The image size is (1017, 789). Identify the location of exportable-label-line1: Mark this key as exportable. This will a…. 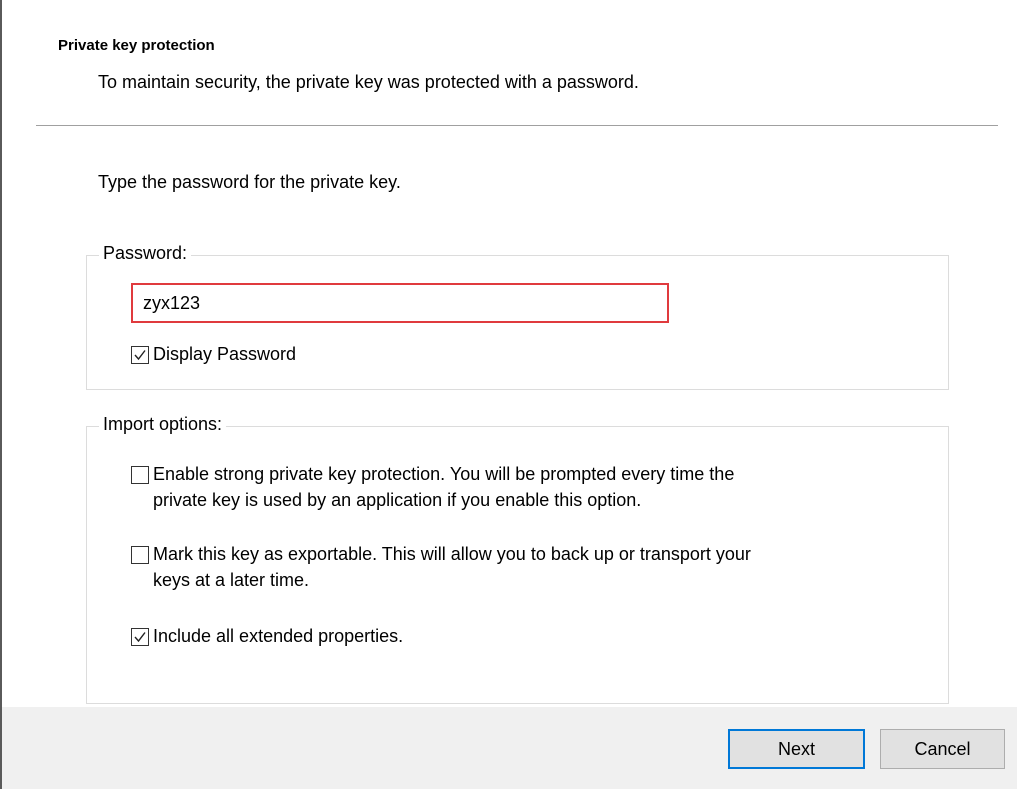
(452, 554).